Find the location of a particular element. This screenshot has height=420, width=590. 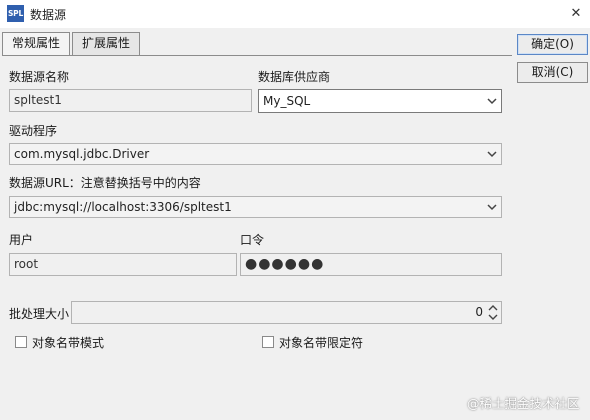

batch-size-label: 批处理大小 is located at coordinates (39, 314).